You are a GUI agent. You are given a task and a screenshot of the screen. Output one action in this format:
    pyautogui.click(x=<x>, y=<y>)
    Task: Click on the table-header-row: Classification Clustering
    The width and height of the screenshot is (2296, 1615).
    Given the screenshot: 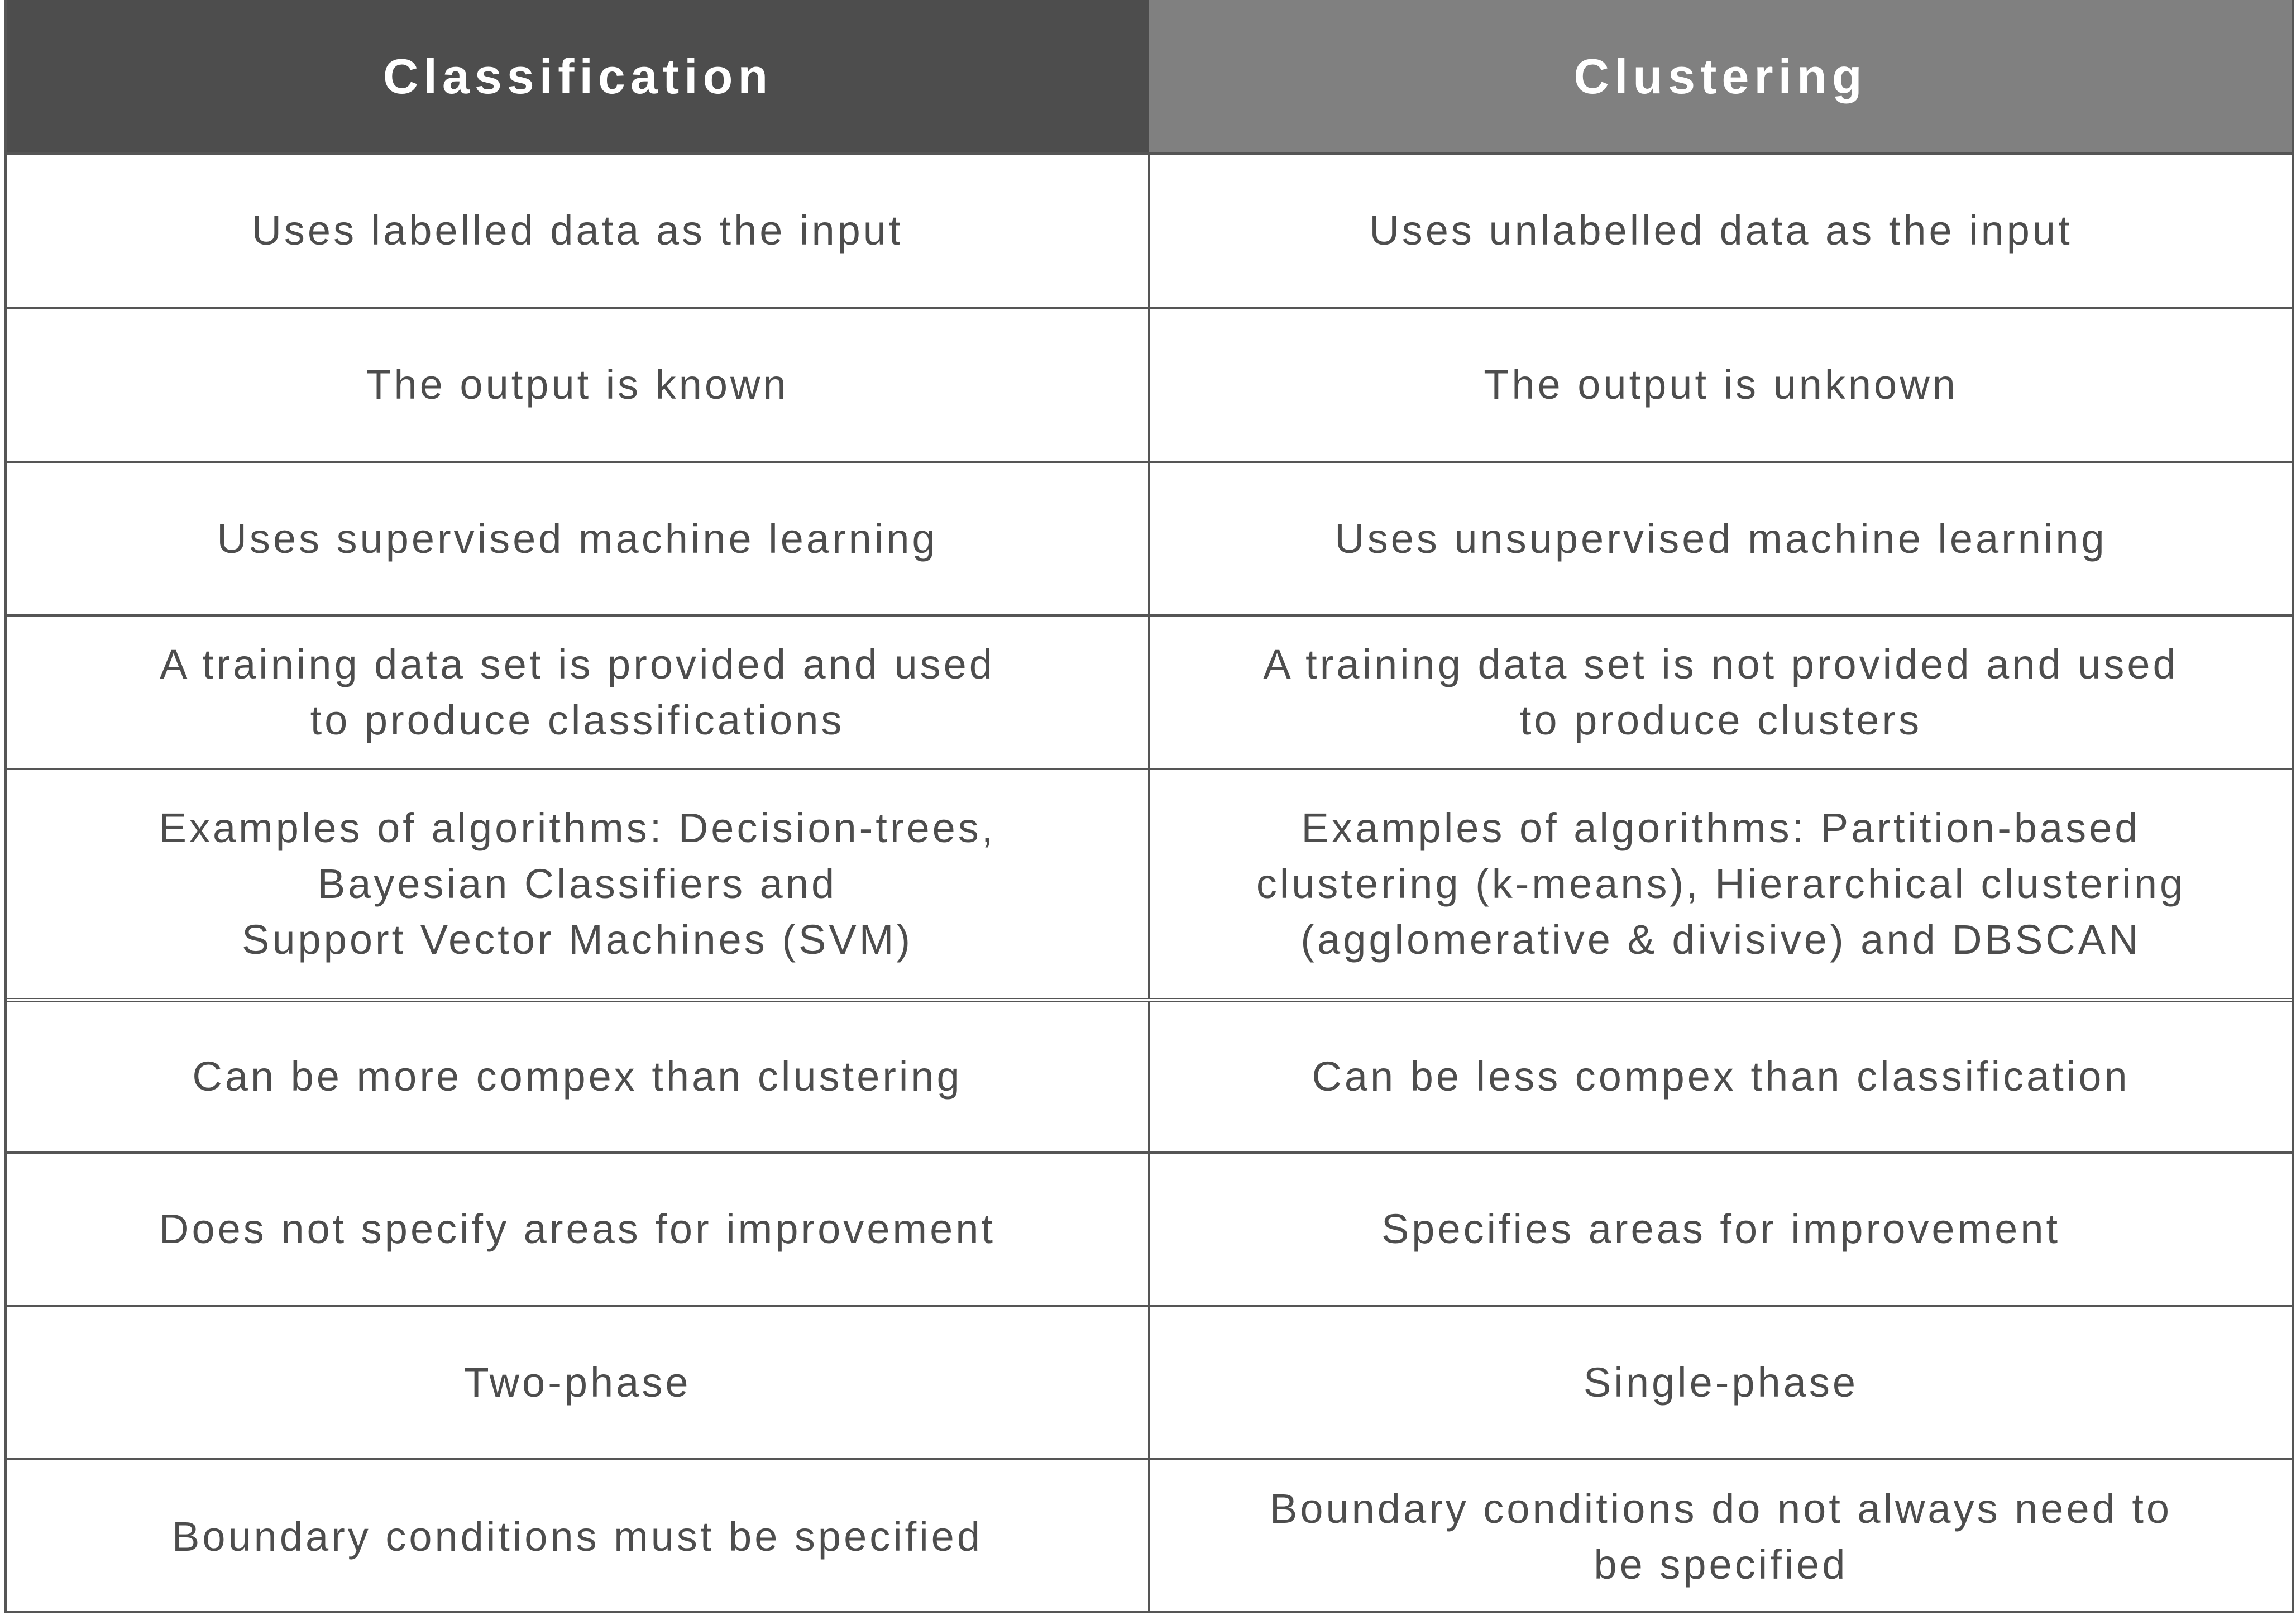 What is the action you would take?
    pyautogui.click(x=1149, y=77)
    